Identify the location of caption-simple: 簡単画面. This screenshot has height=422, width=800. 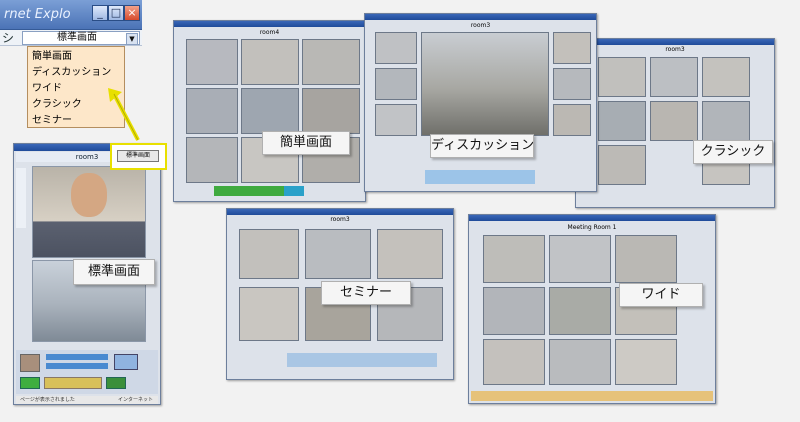
(306, 143).